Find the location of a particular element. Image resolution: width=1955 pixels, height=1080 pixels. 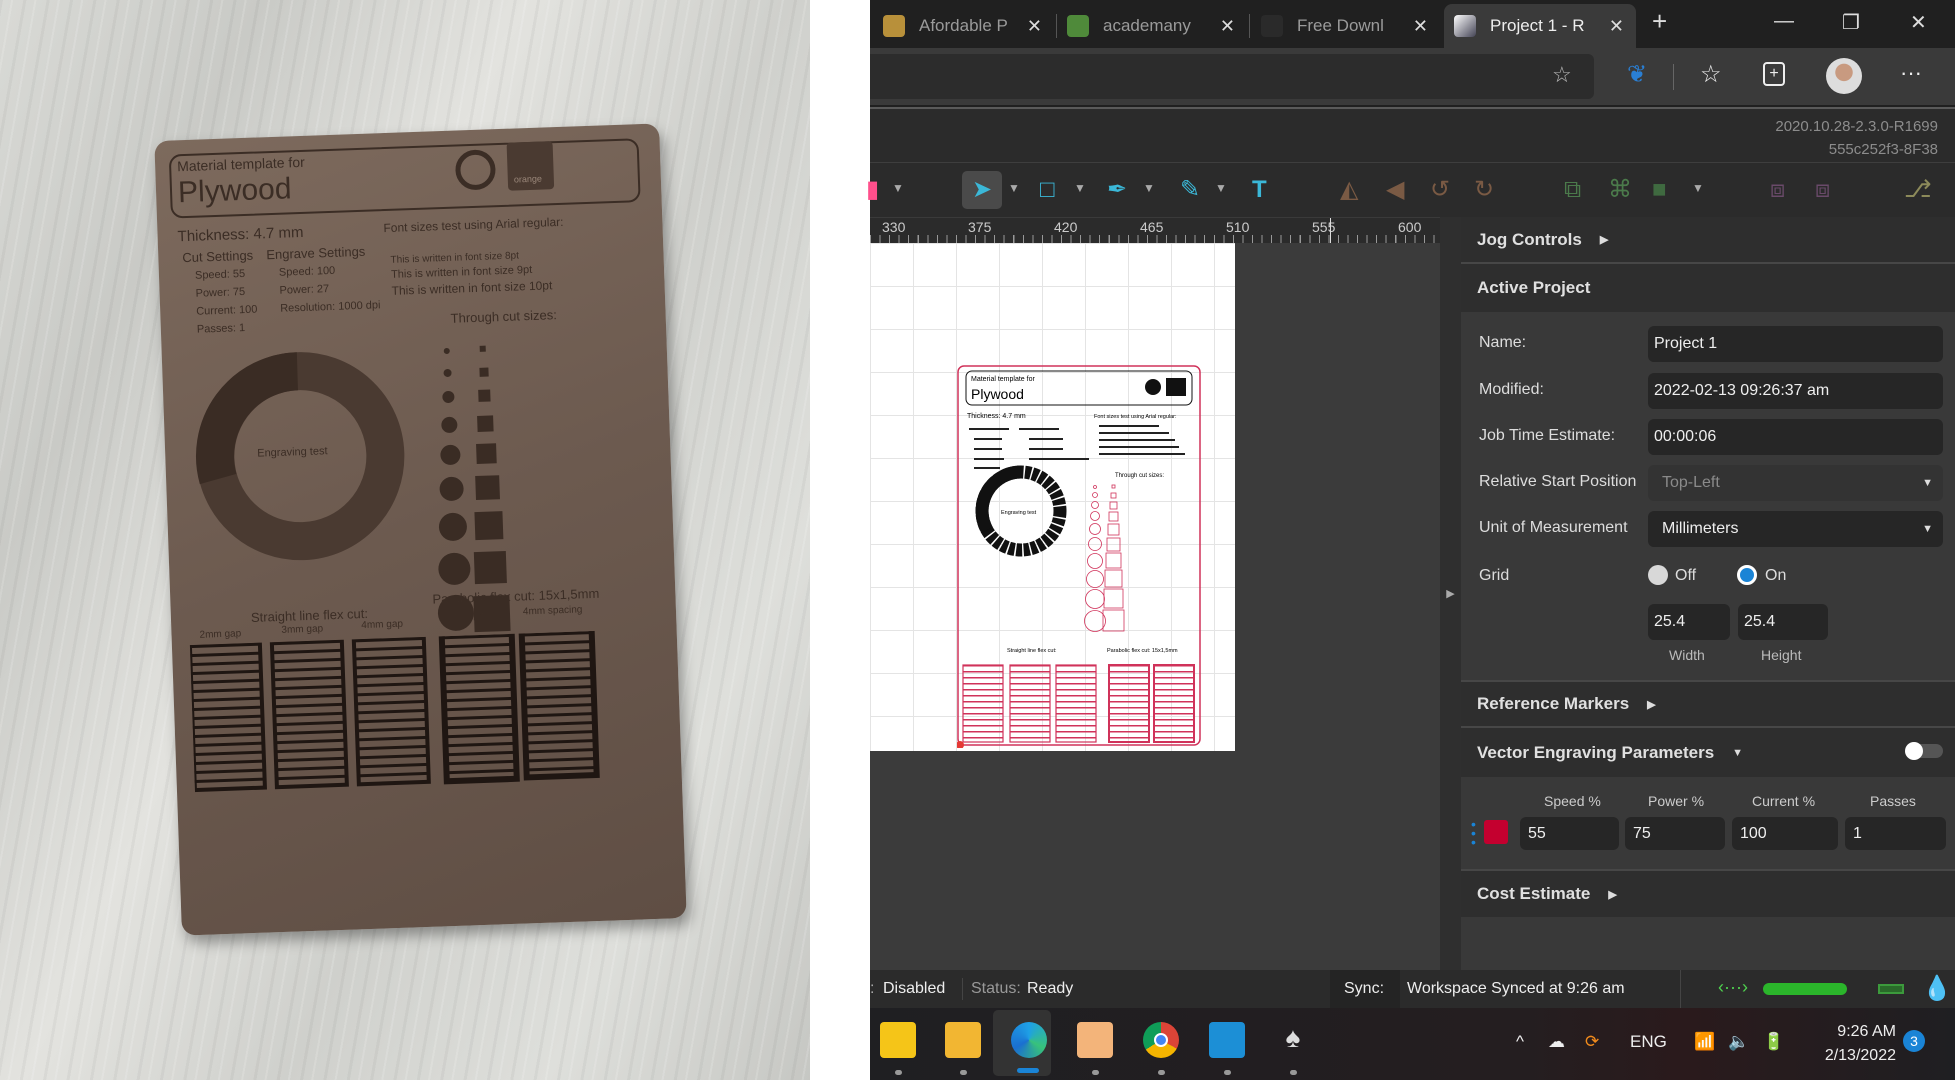

grid-on-radio is located at coordinates (1747, 575).